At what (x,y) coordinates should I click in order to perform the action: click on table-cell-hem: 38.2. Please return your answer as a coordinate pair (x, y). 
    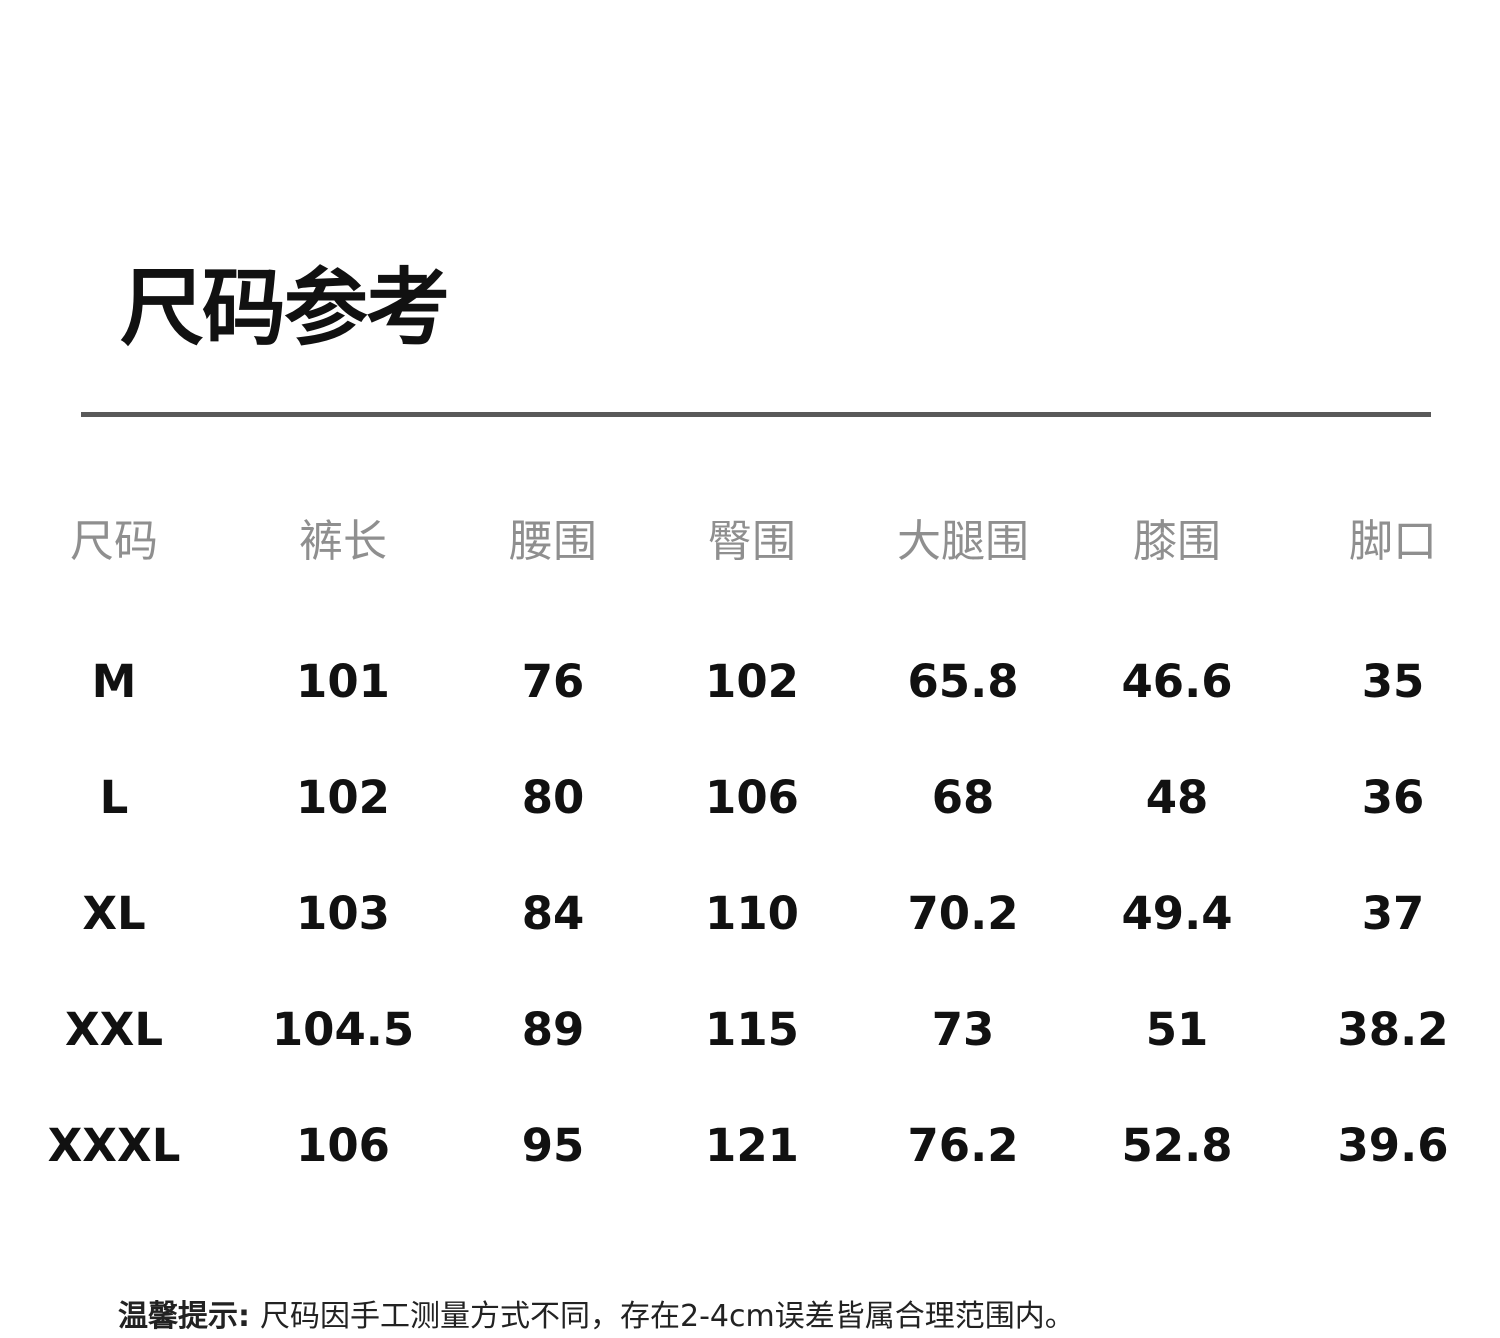
    Looking at the image, I should click on (1393, 1029).